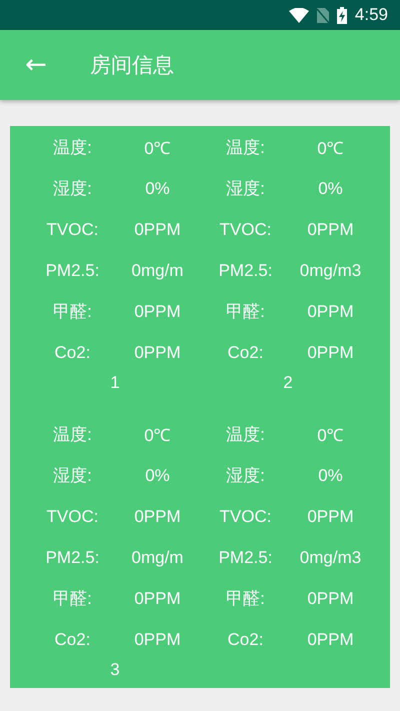 This screenshot has width=400, height=711. Describe the element at coordinates (115, 383) in the screenshot. I see `room-number: 1` at that location.